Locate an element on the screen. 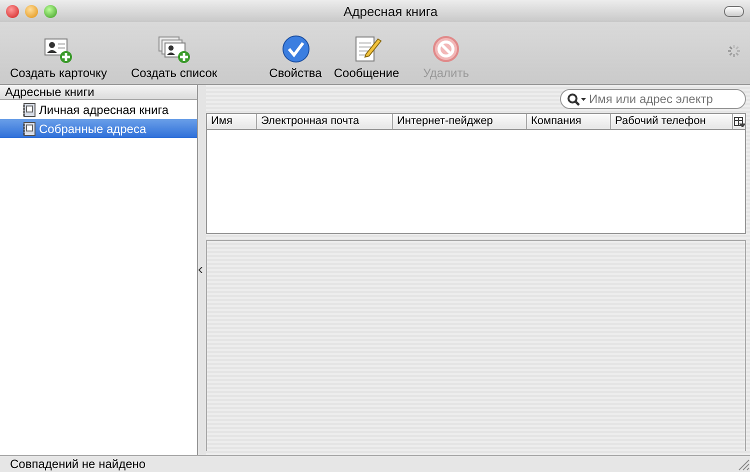  column-header: Компания is located at coordinates (569, 121).